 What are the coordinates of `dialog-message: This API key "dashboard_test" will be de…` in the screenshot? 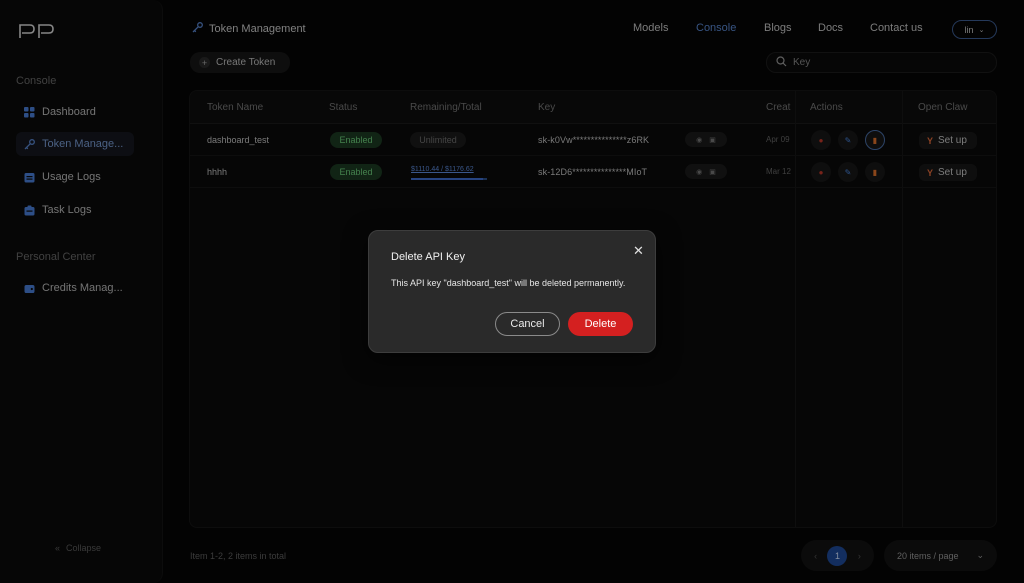 It's located at (508, 283).